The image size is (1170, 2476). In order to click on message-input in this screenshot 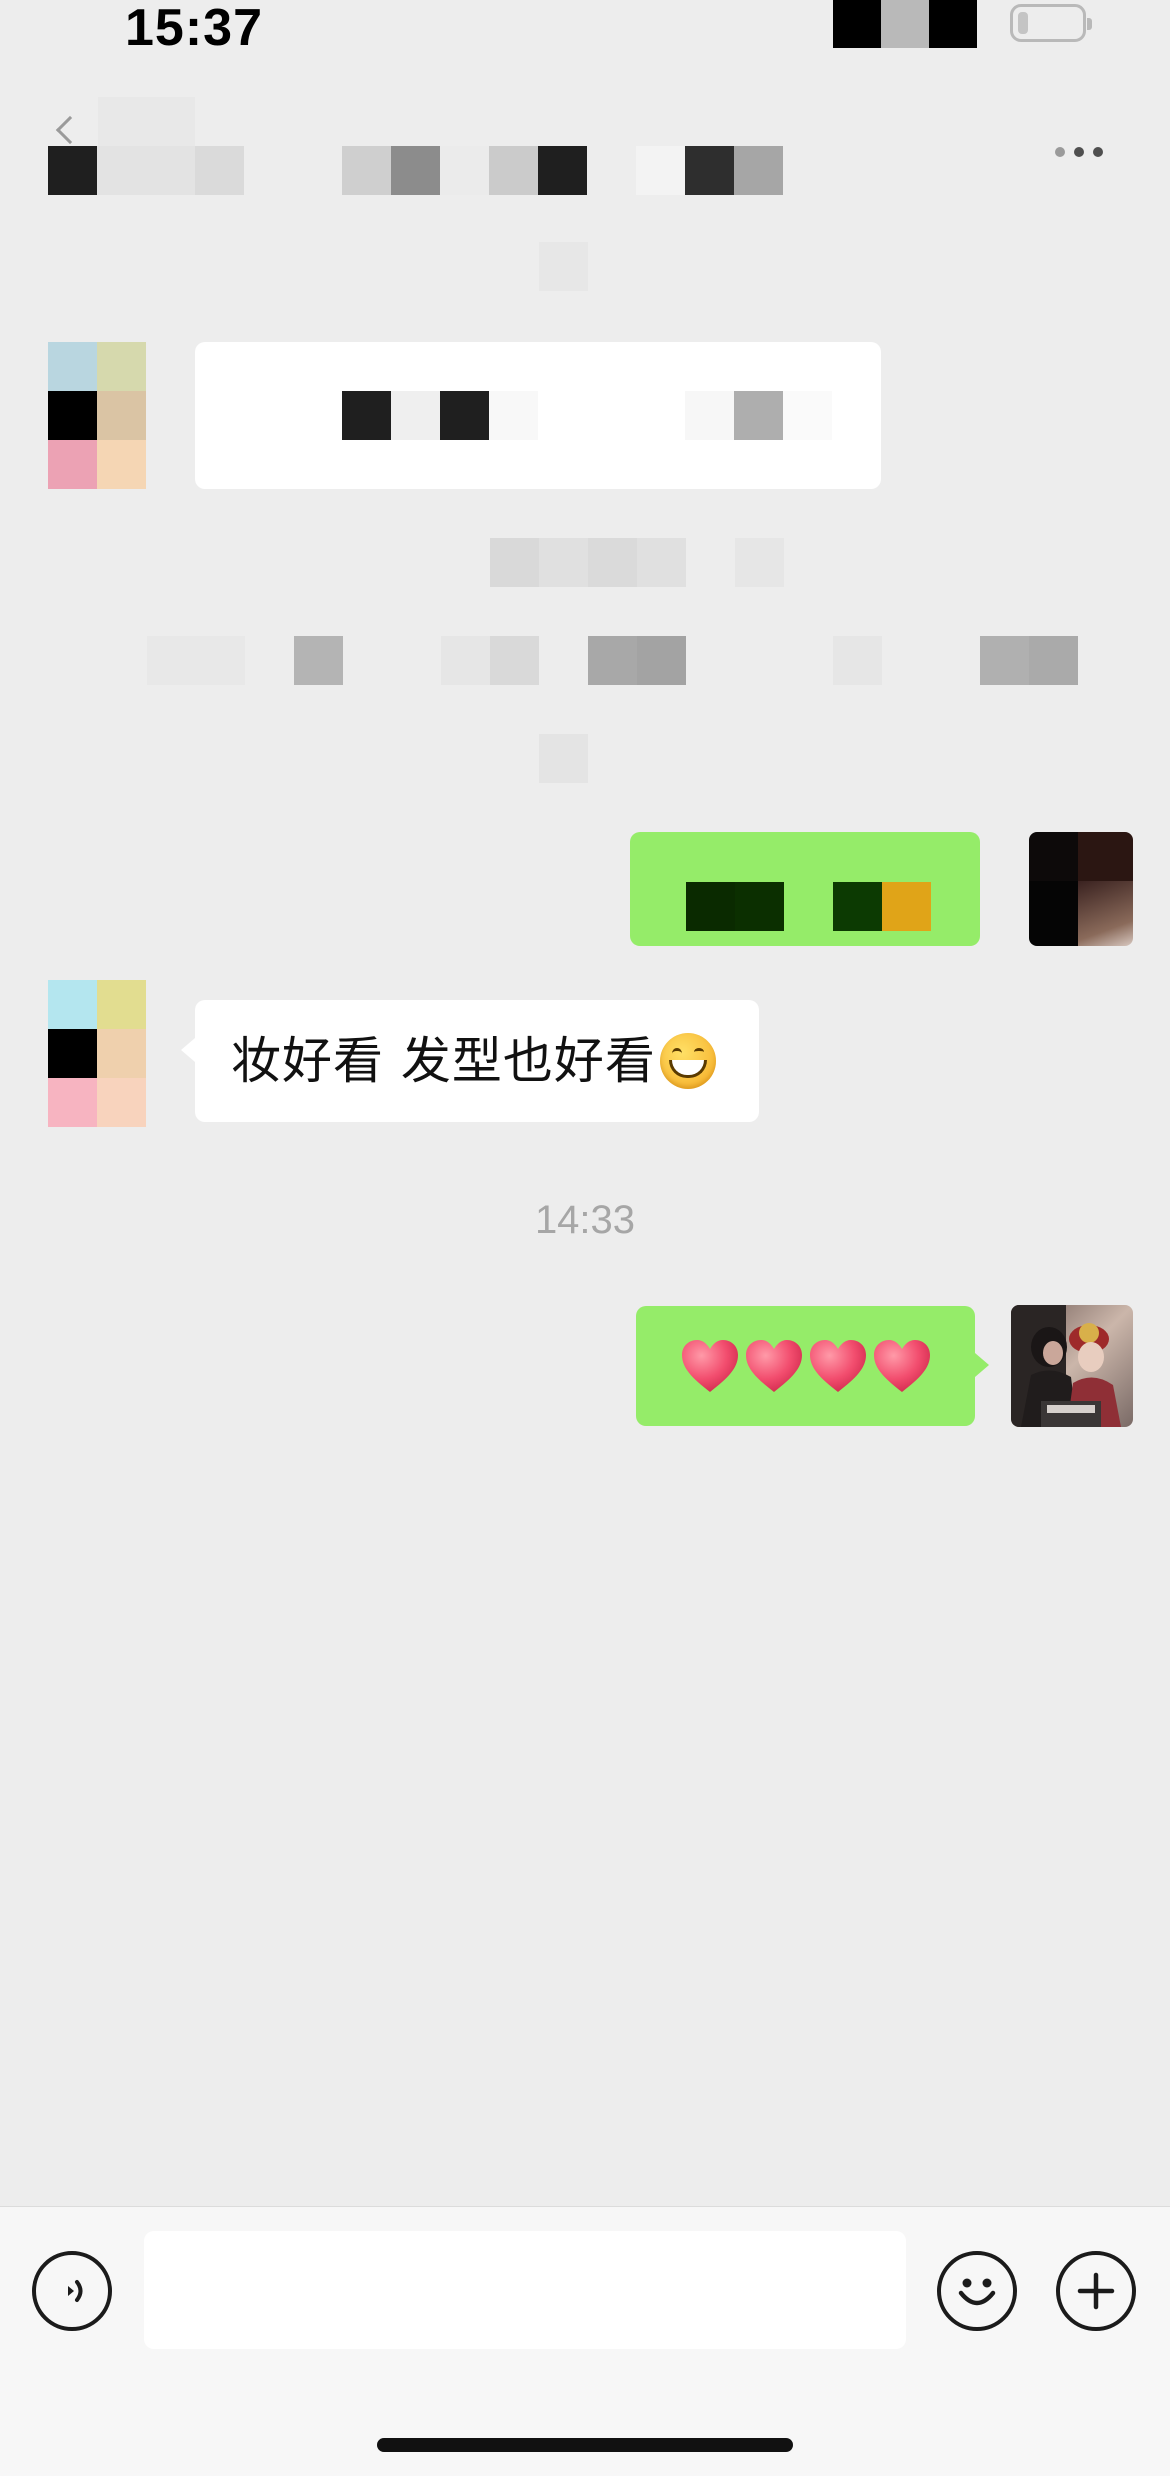, I will do `click(525, 2290)`.